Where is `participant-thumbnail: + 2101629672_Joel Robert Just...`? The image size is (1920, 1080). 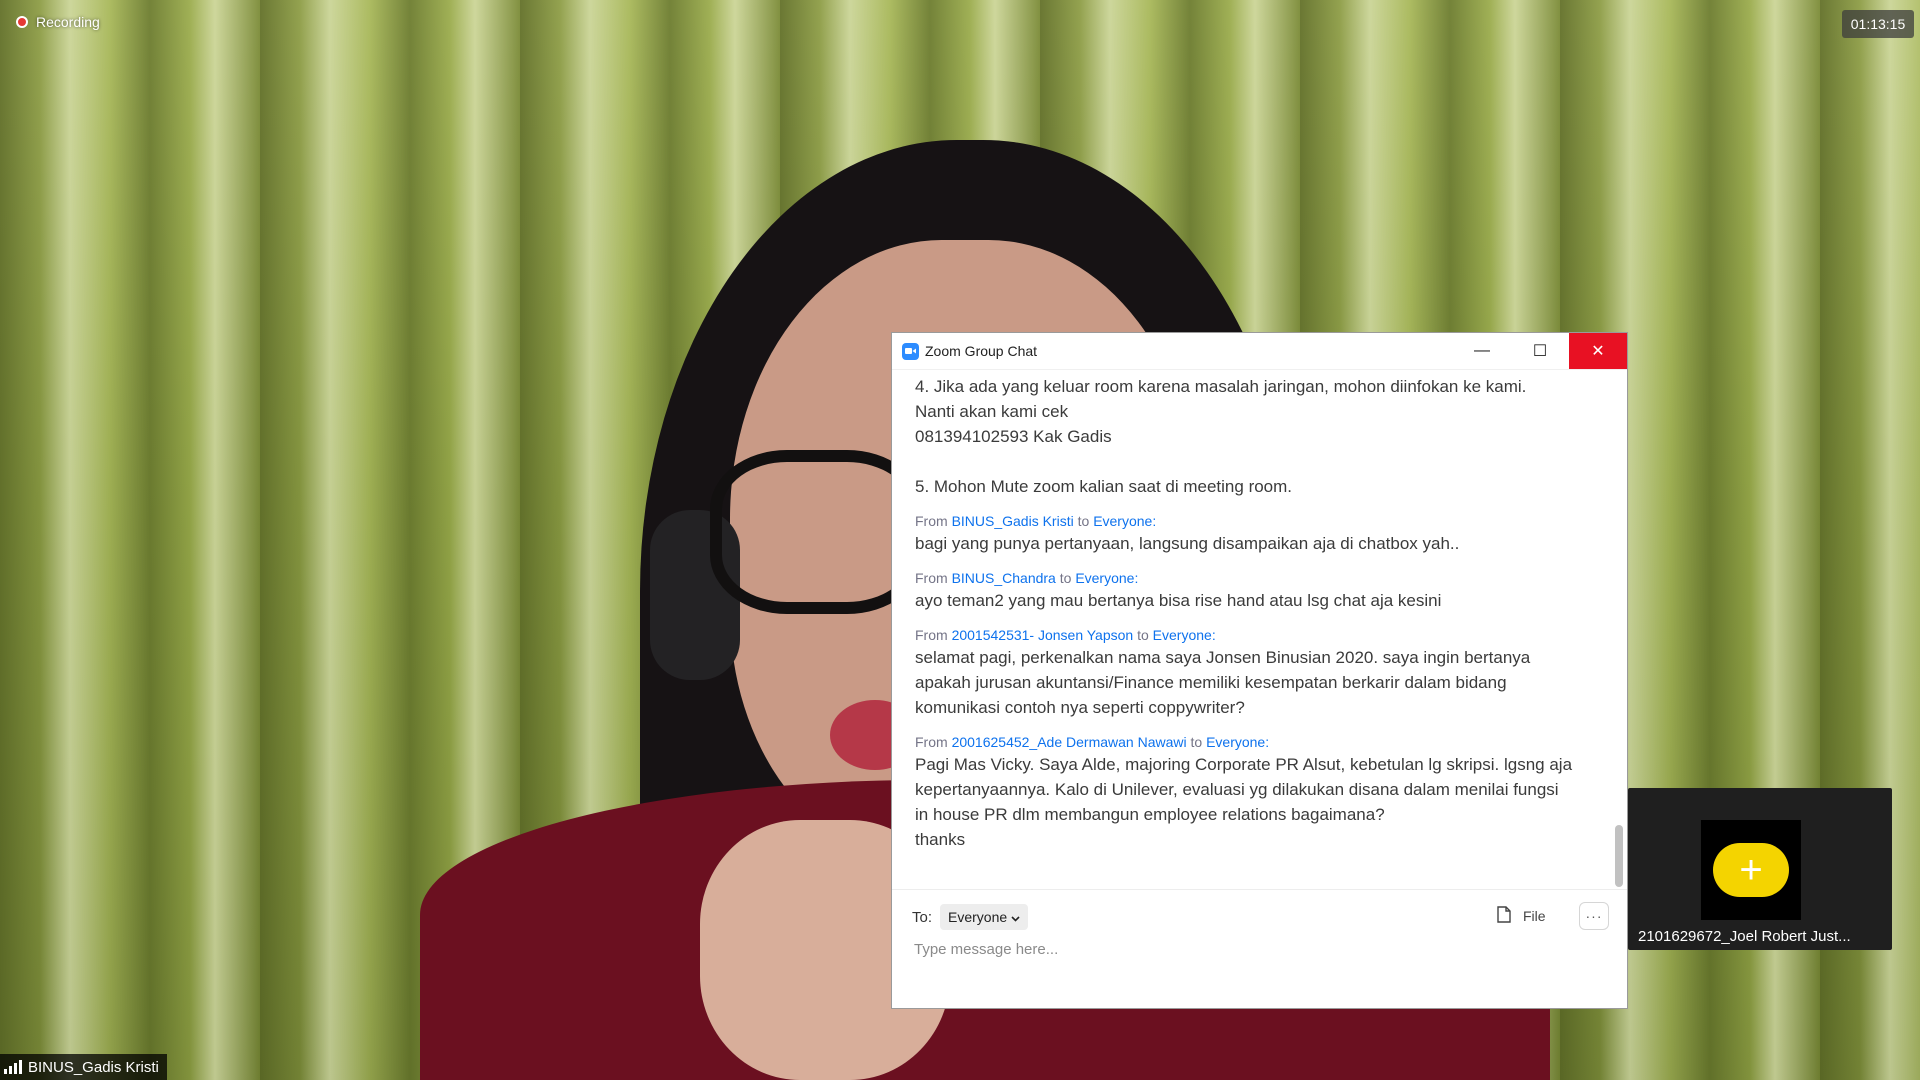
participant-thumbnail: + 2101629672_Joel Robert Just... is located at coordinates (1760, 869).